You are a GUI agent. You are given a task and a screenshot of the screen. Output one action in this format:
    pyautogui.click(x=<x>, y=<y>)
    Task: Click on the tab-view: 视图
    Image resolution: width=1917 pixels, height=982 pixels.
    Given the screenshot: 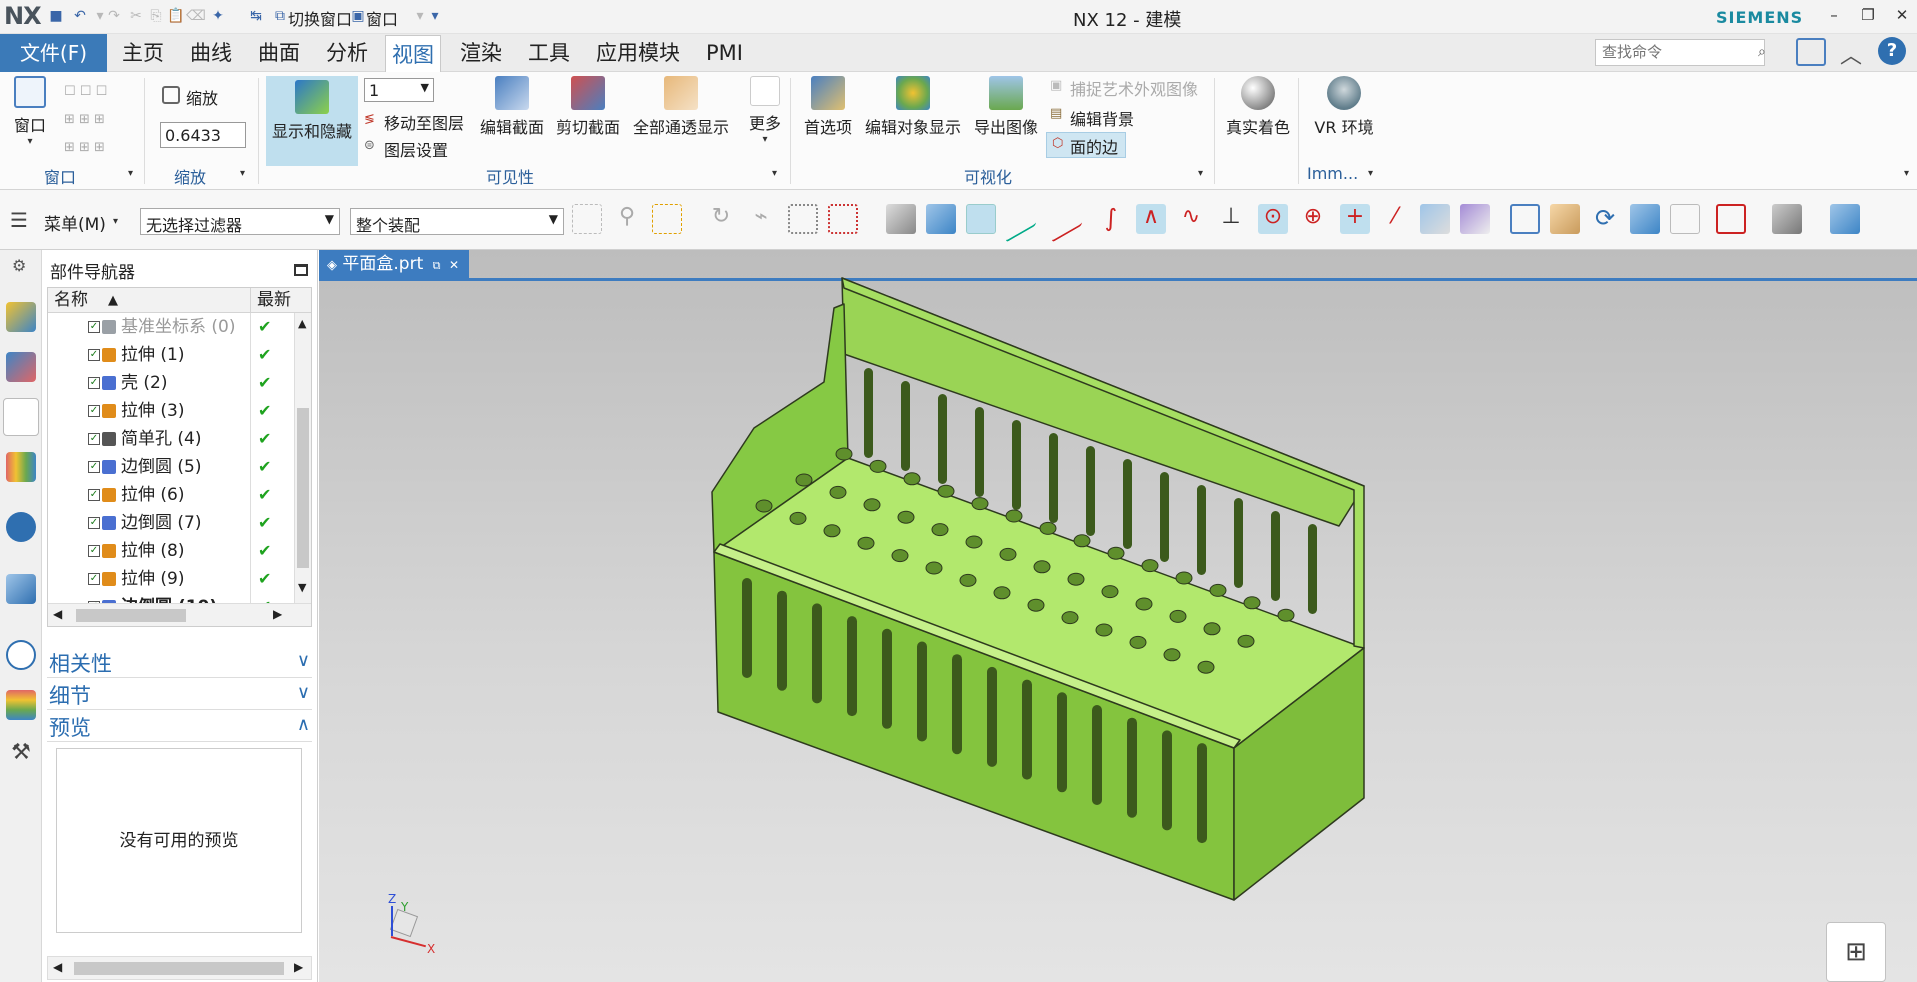 What is the action you would take?
    pyautogui.click(x=413, y=54)
    